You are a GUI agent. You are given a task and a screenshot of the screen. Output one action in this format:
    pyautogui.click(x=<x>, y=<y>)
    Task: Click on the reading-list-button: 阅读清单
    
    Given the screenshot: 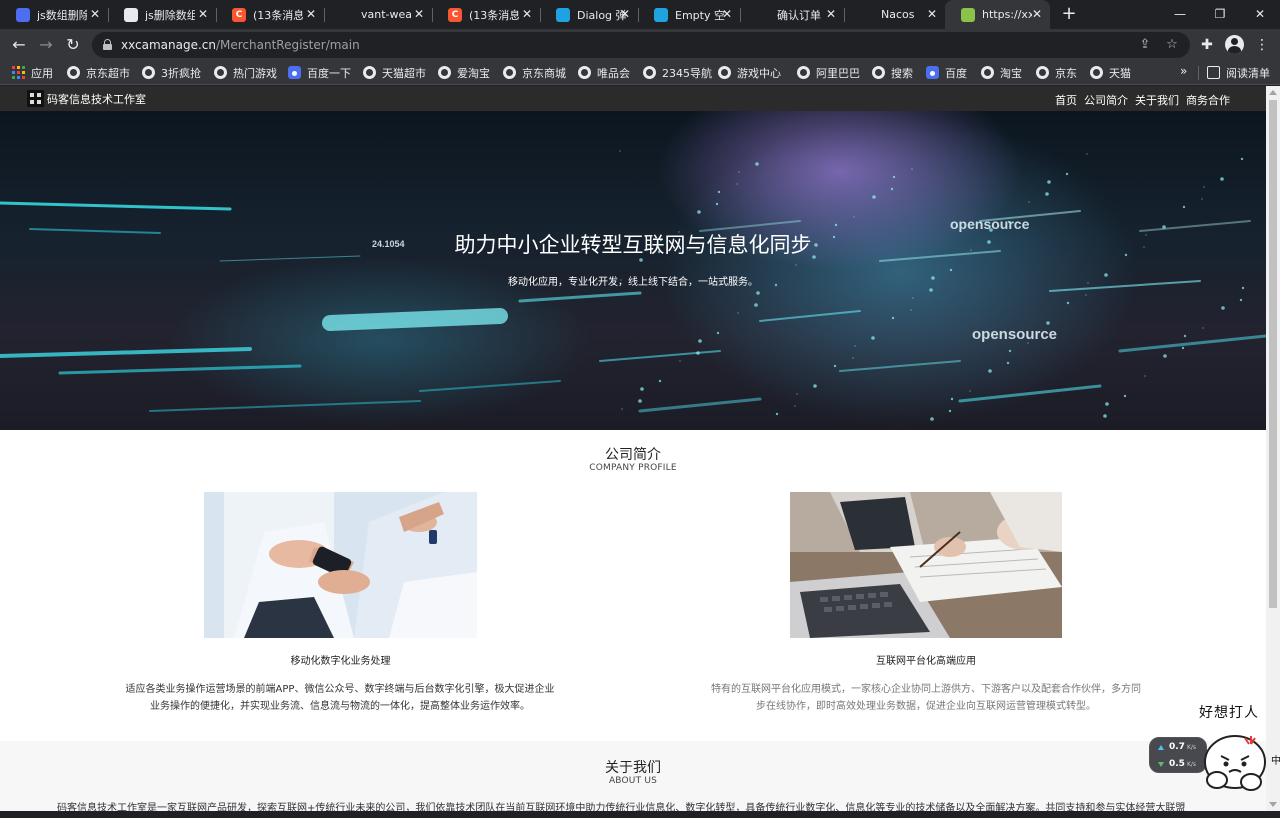 What is the action you would take?
    pyautogui.click(x=1238, y=72)
    